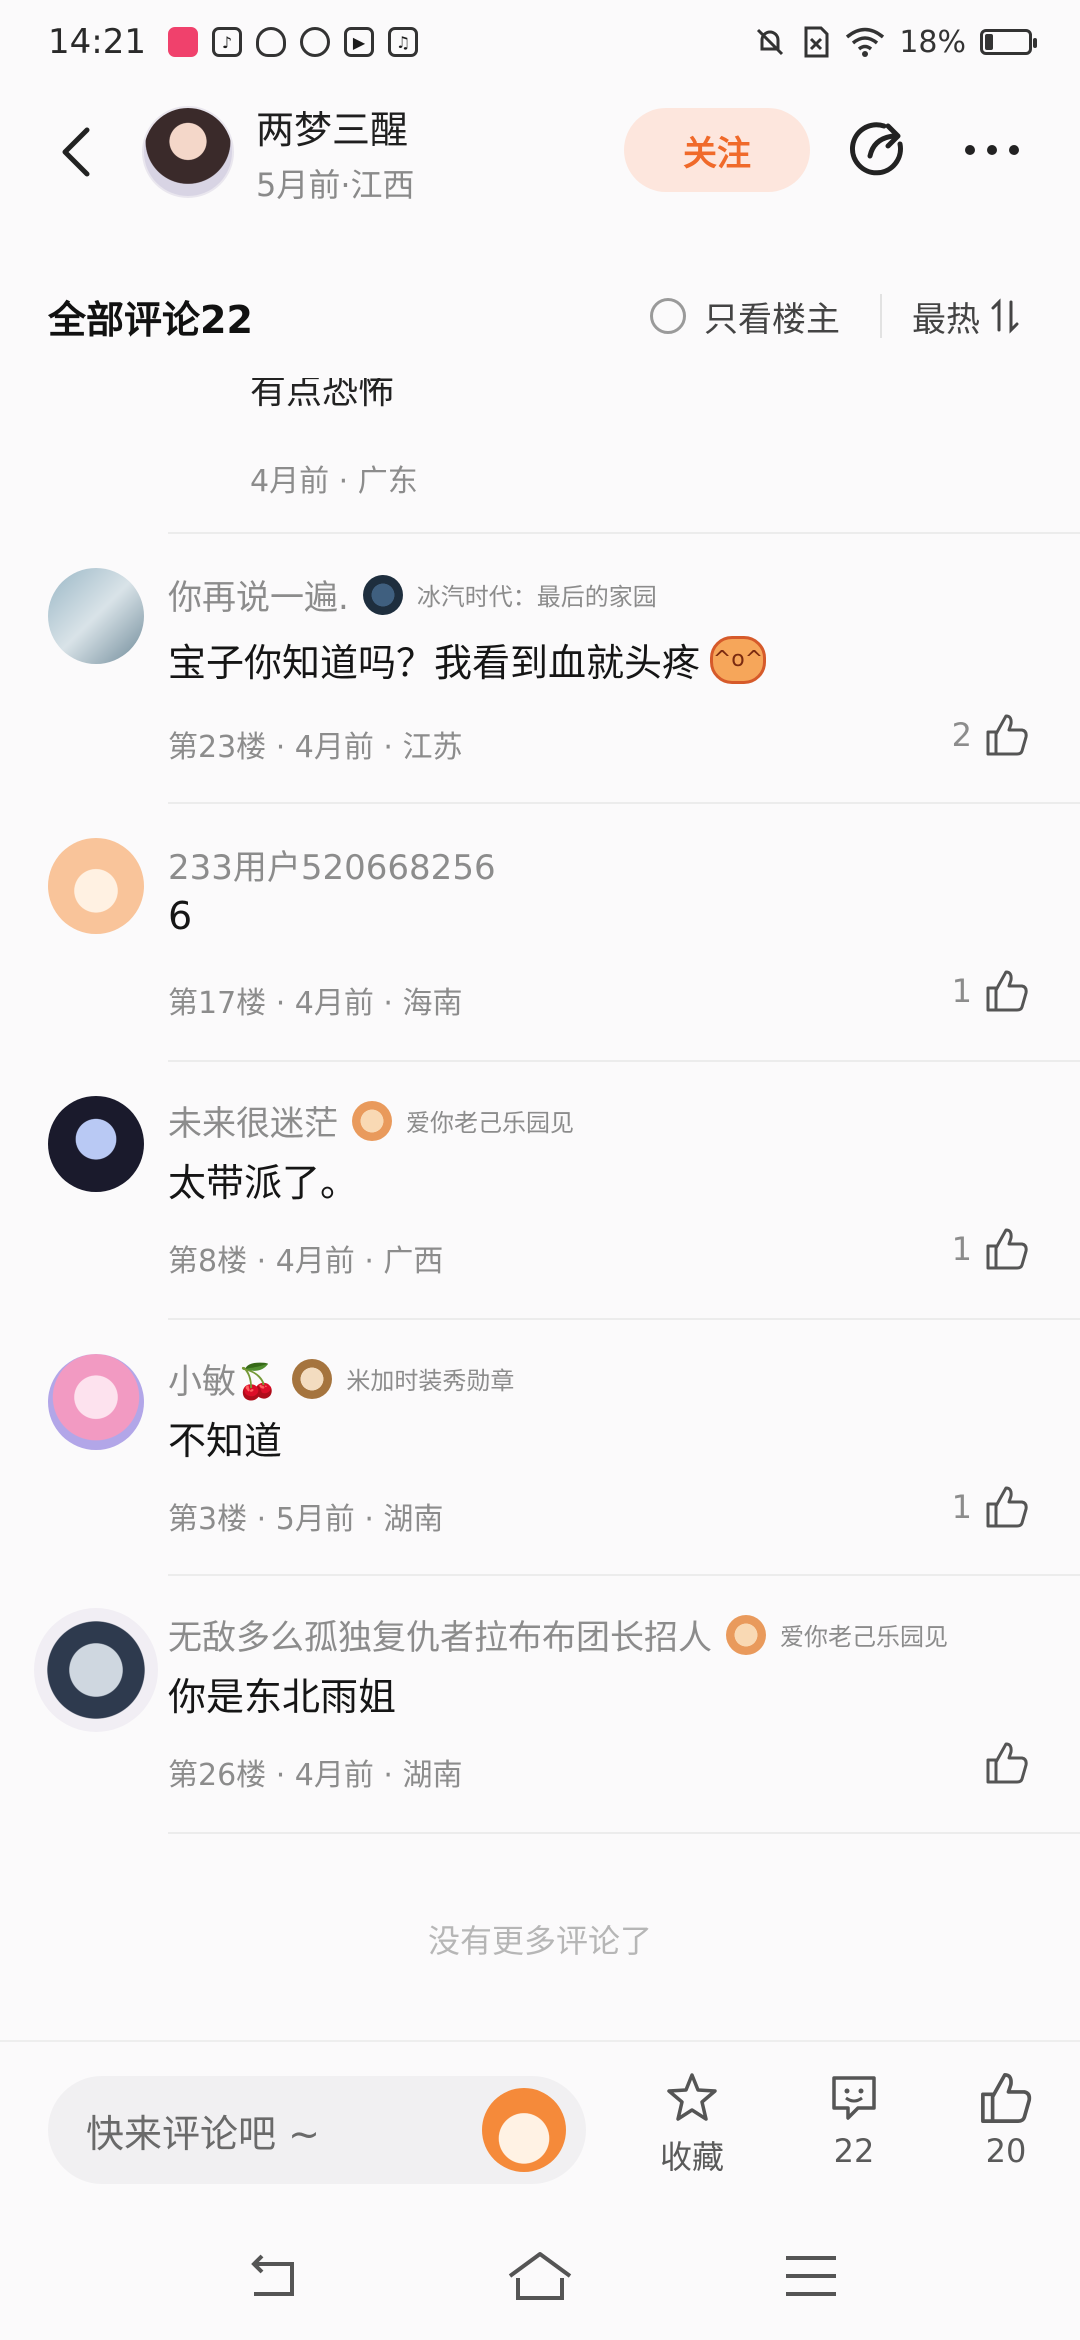  Describe the element at coordinates (745, 316) in the screenshot. I see `only-host-toggle: 只看楼主` at that location.